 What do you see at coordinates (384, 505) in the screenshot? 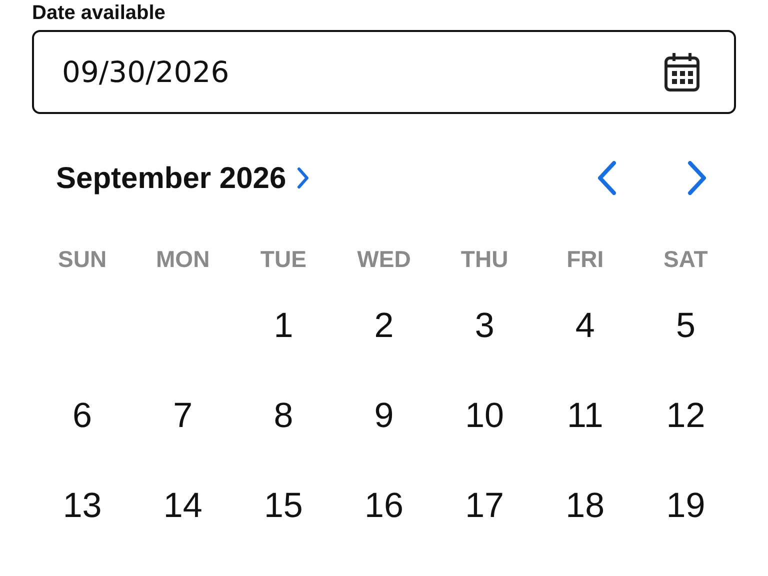
I see `day-cell: 16` at bounding box center [384, 505].